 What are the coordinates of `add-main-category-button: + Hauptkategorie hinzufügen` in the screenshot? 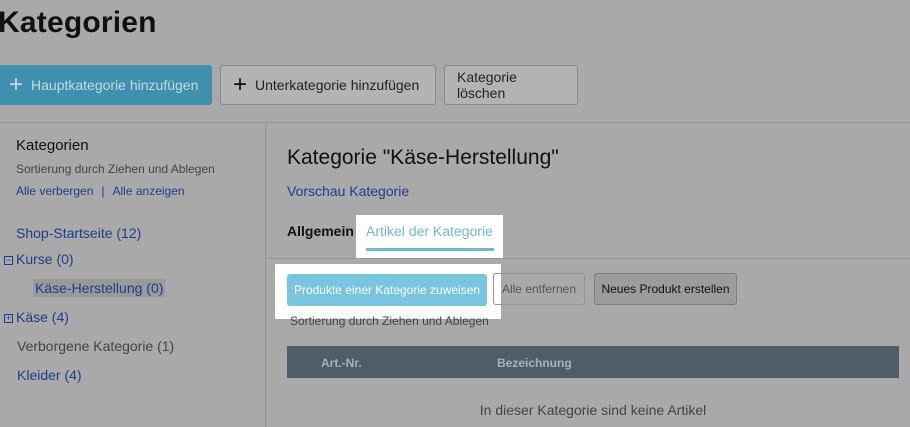 It's located at (106, 85).